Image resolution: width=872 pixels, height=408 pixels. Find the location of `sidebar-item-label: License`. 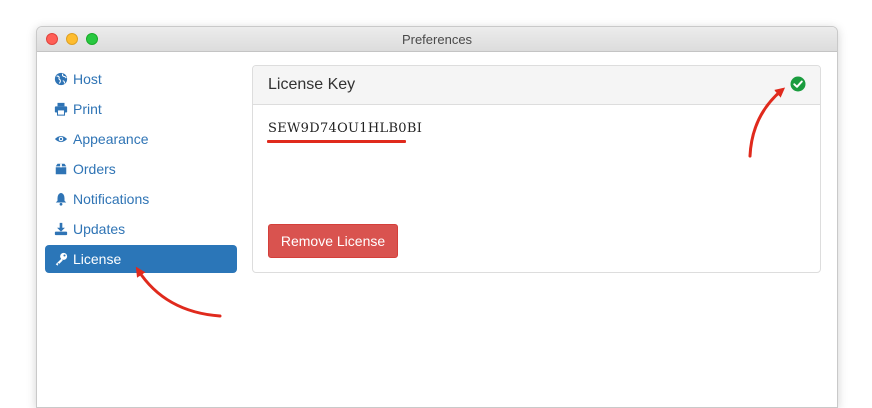

sidebar-item-label: License is located at coordinates (97, 259).